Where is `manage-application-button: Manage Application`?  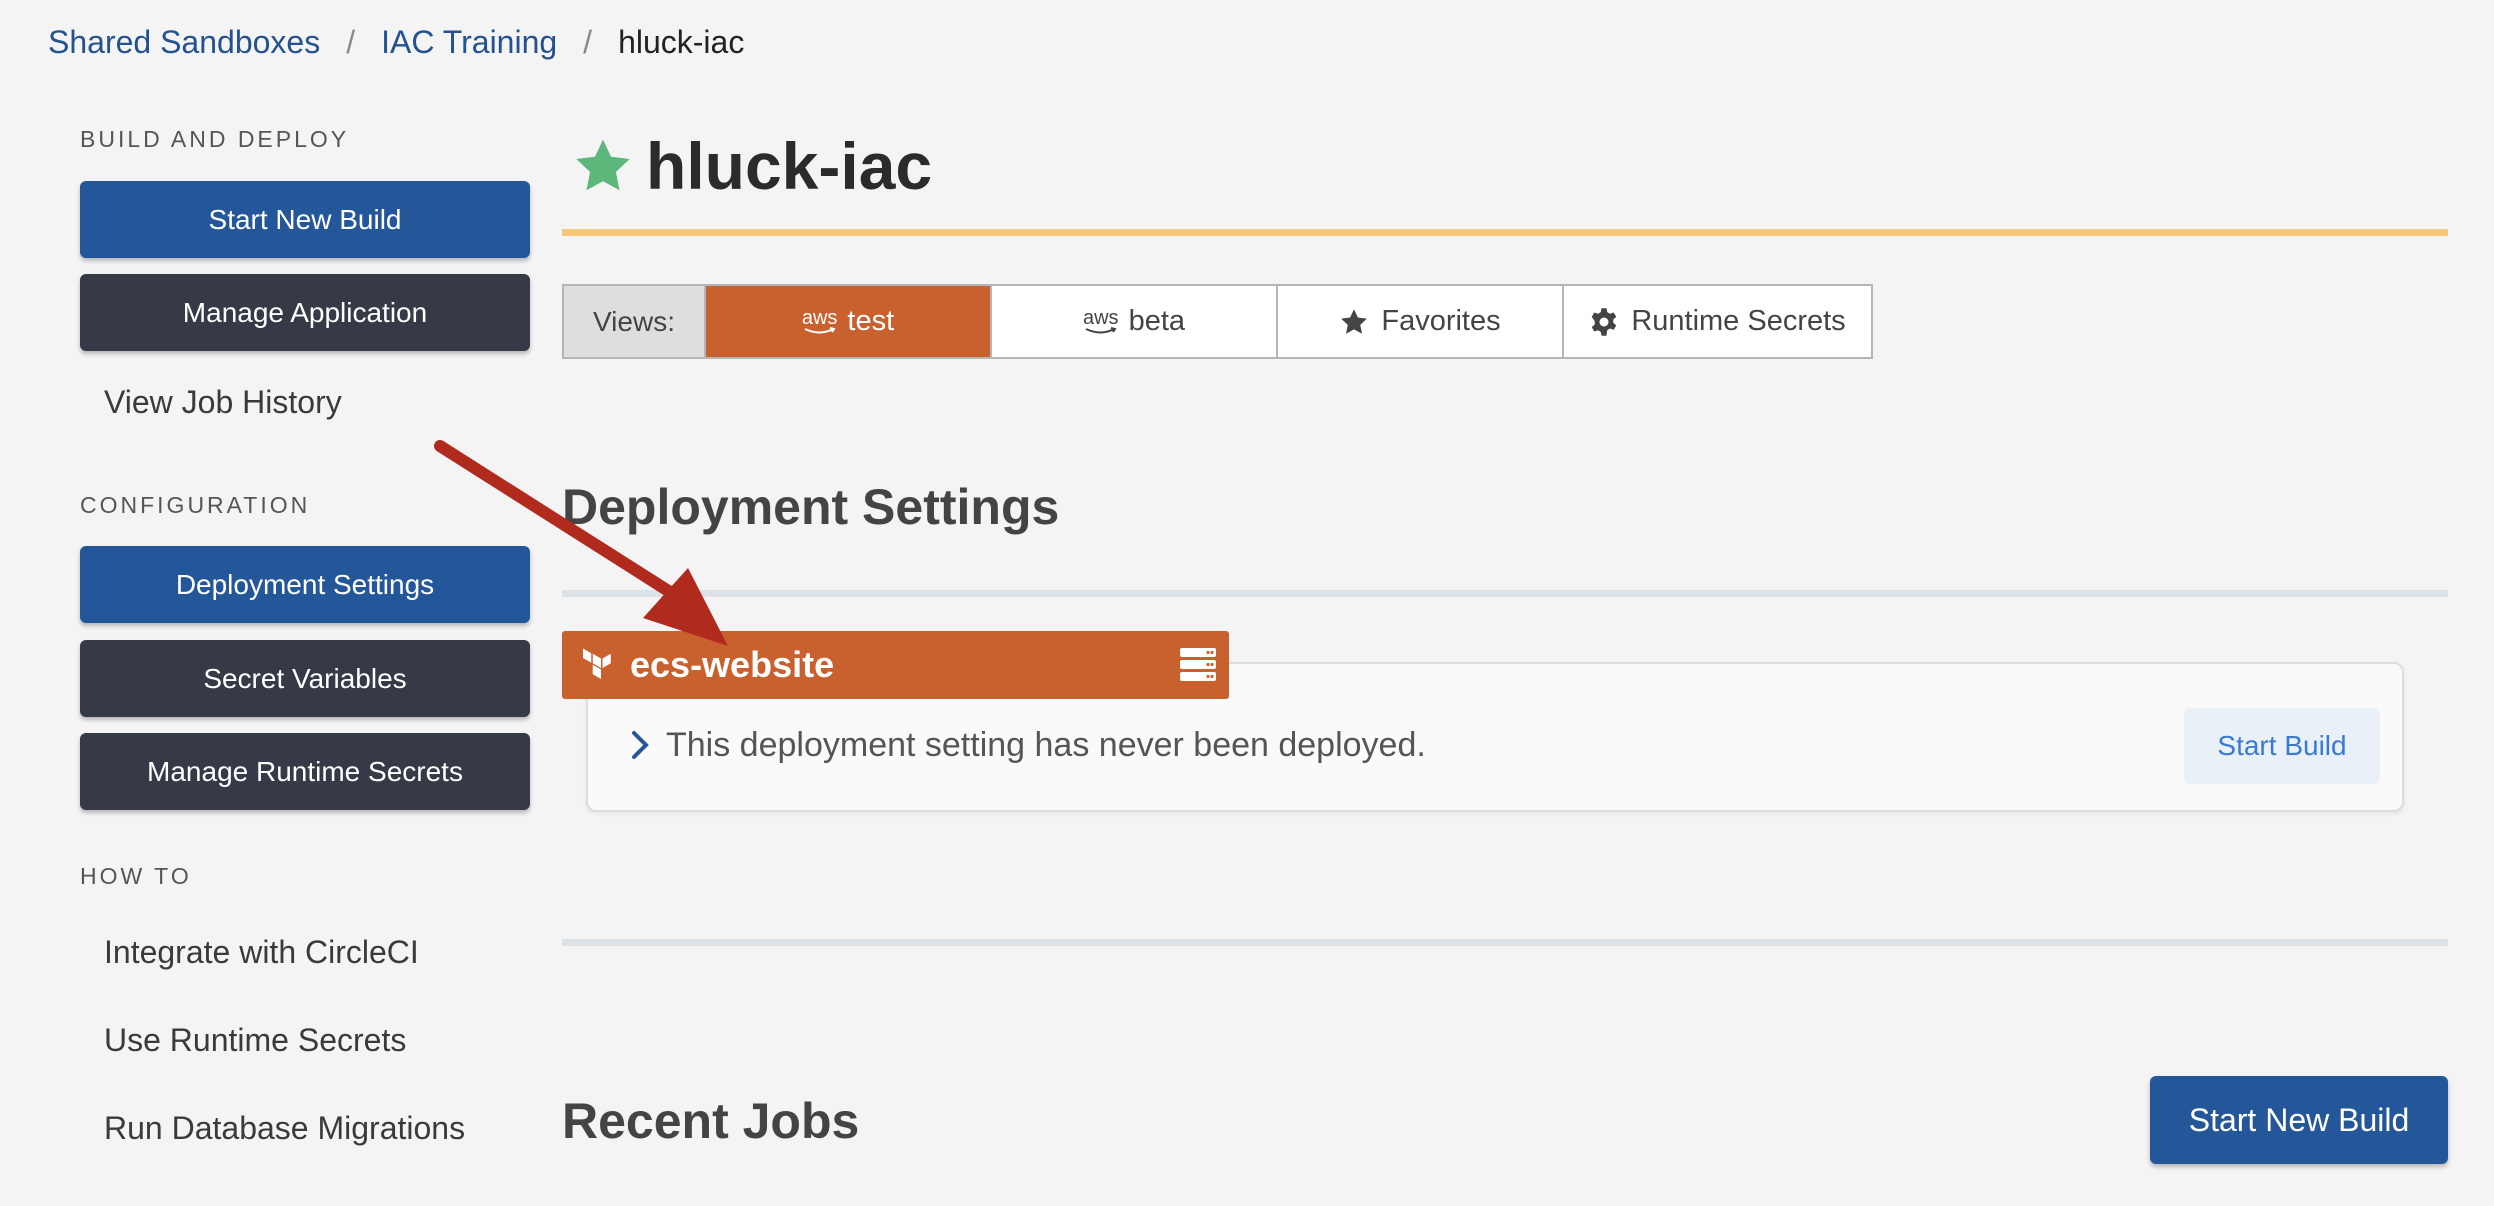 manage-application-button: Manage Application is located at coordinates (305, 312).